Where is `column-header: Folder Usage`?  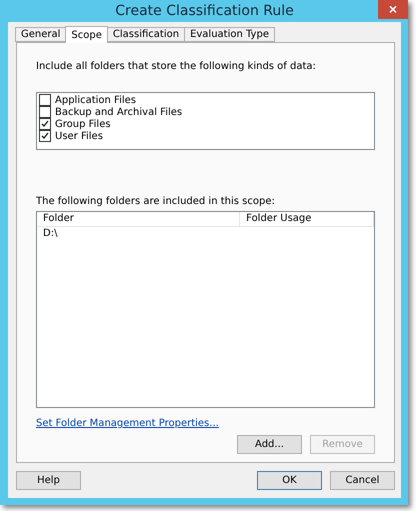 column-header: Folder Usage is located at coordinates (307, 219).